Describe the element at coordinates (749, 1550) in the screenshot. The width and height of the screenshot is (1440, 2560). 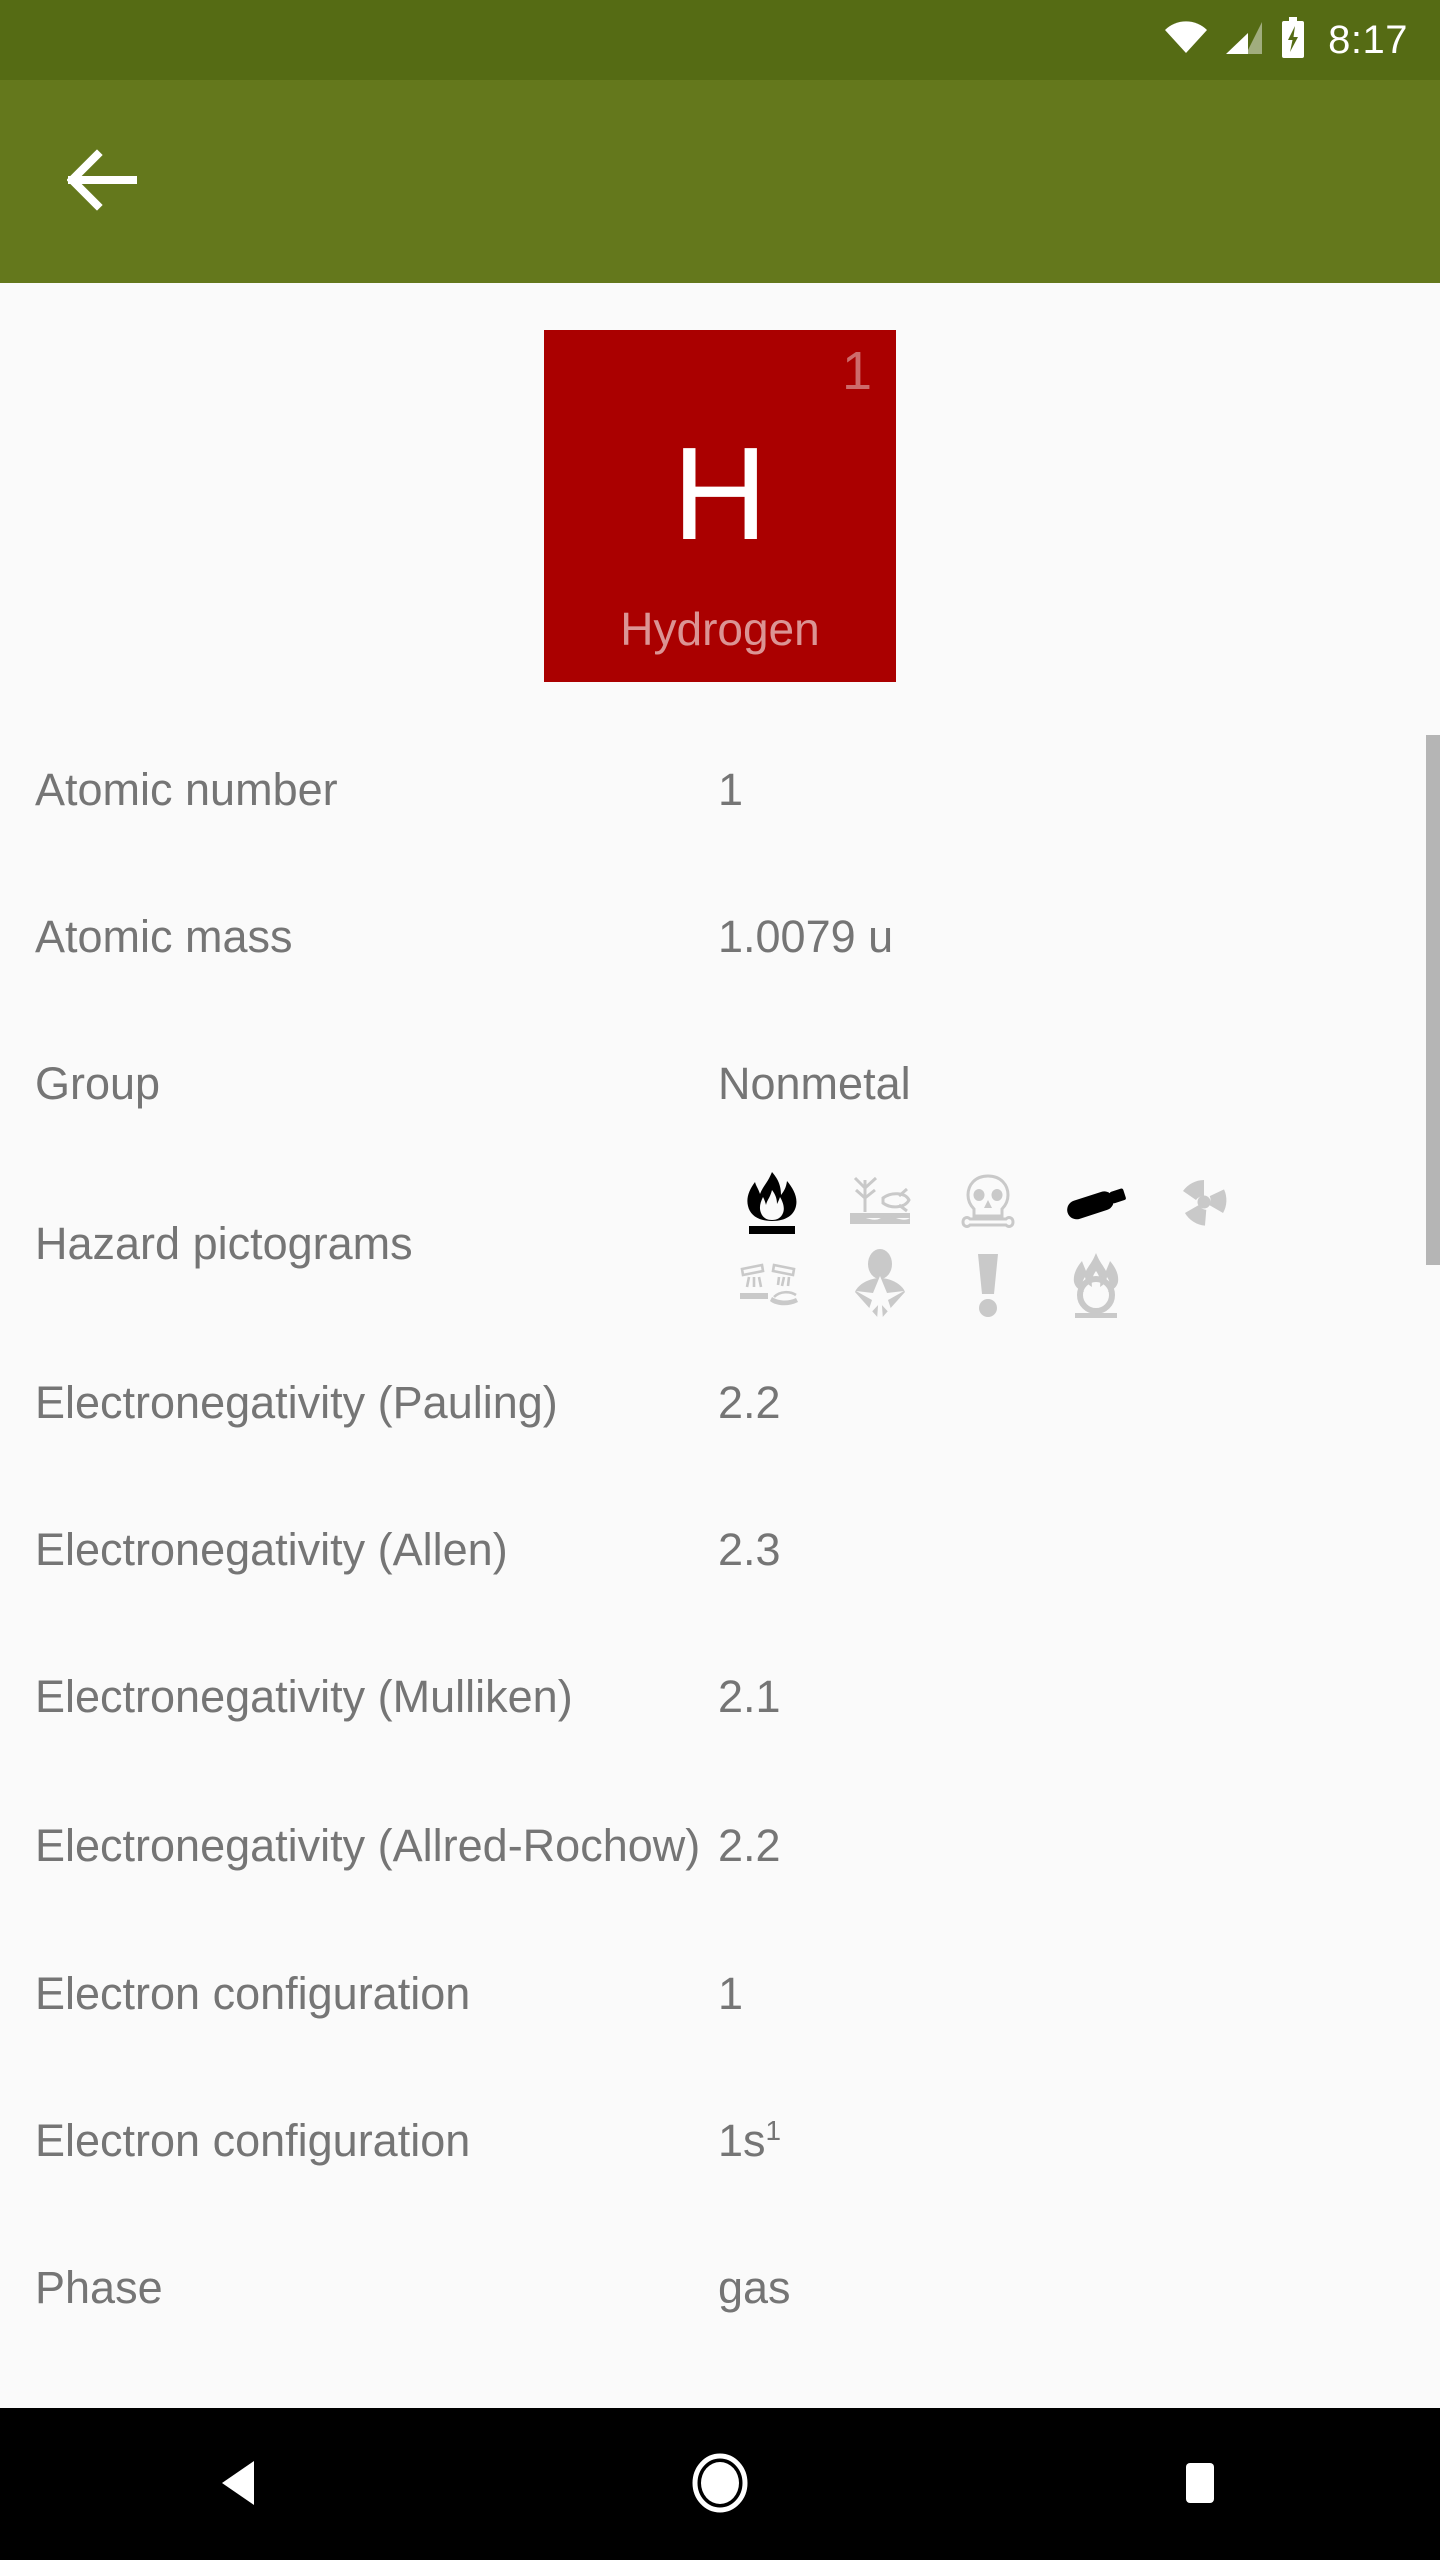
I see `property-value: 2.3` at that location.